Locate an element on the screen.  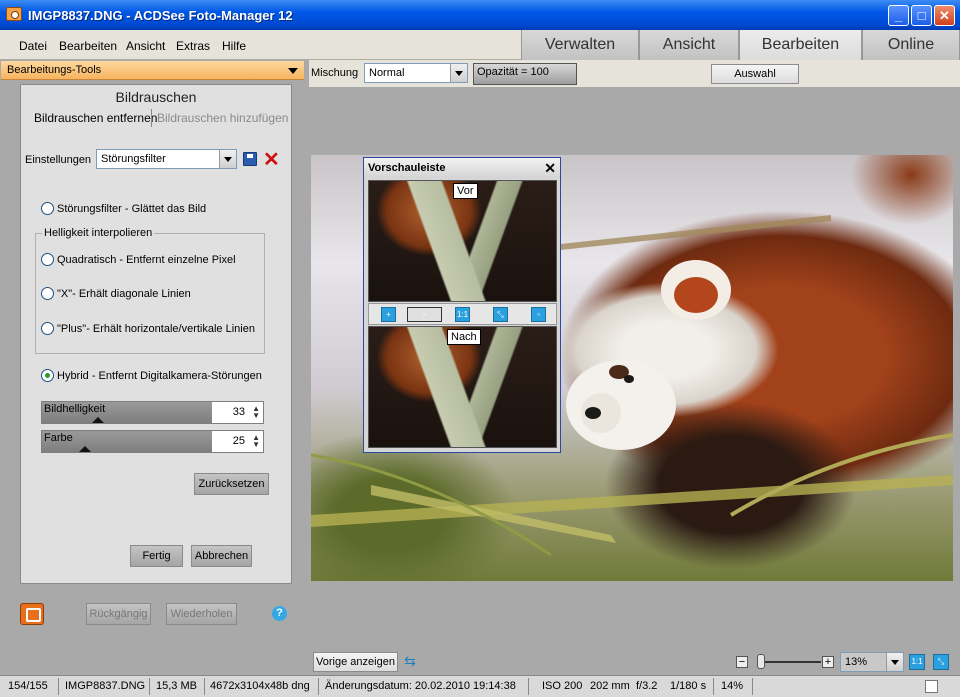
status-aperture: f/3.2 is located at coordinates (647, 686).